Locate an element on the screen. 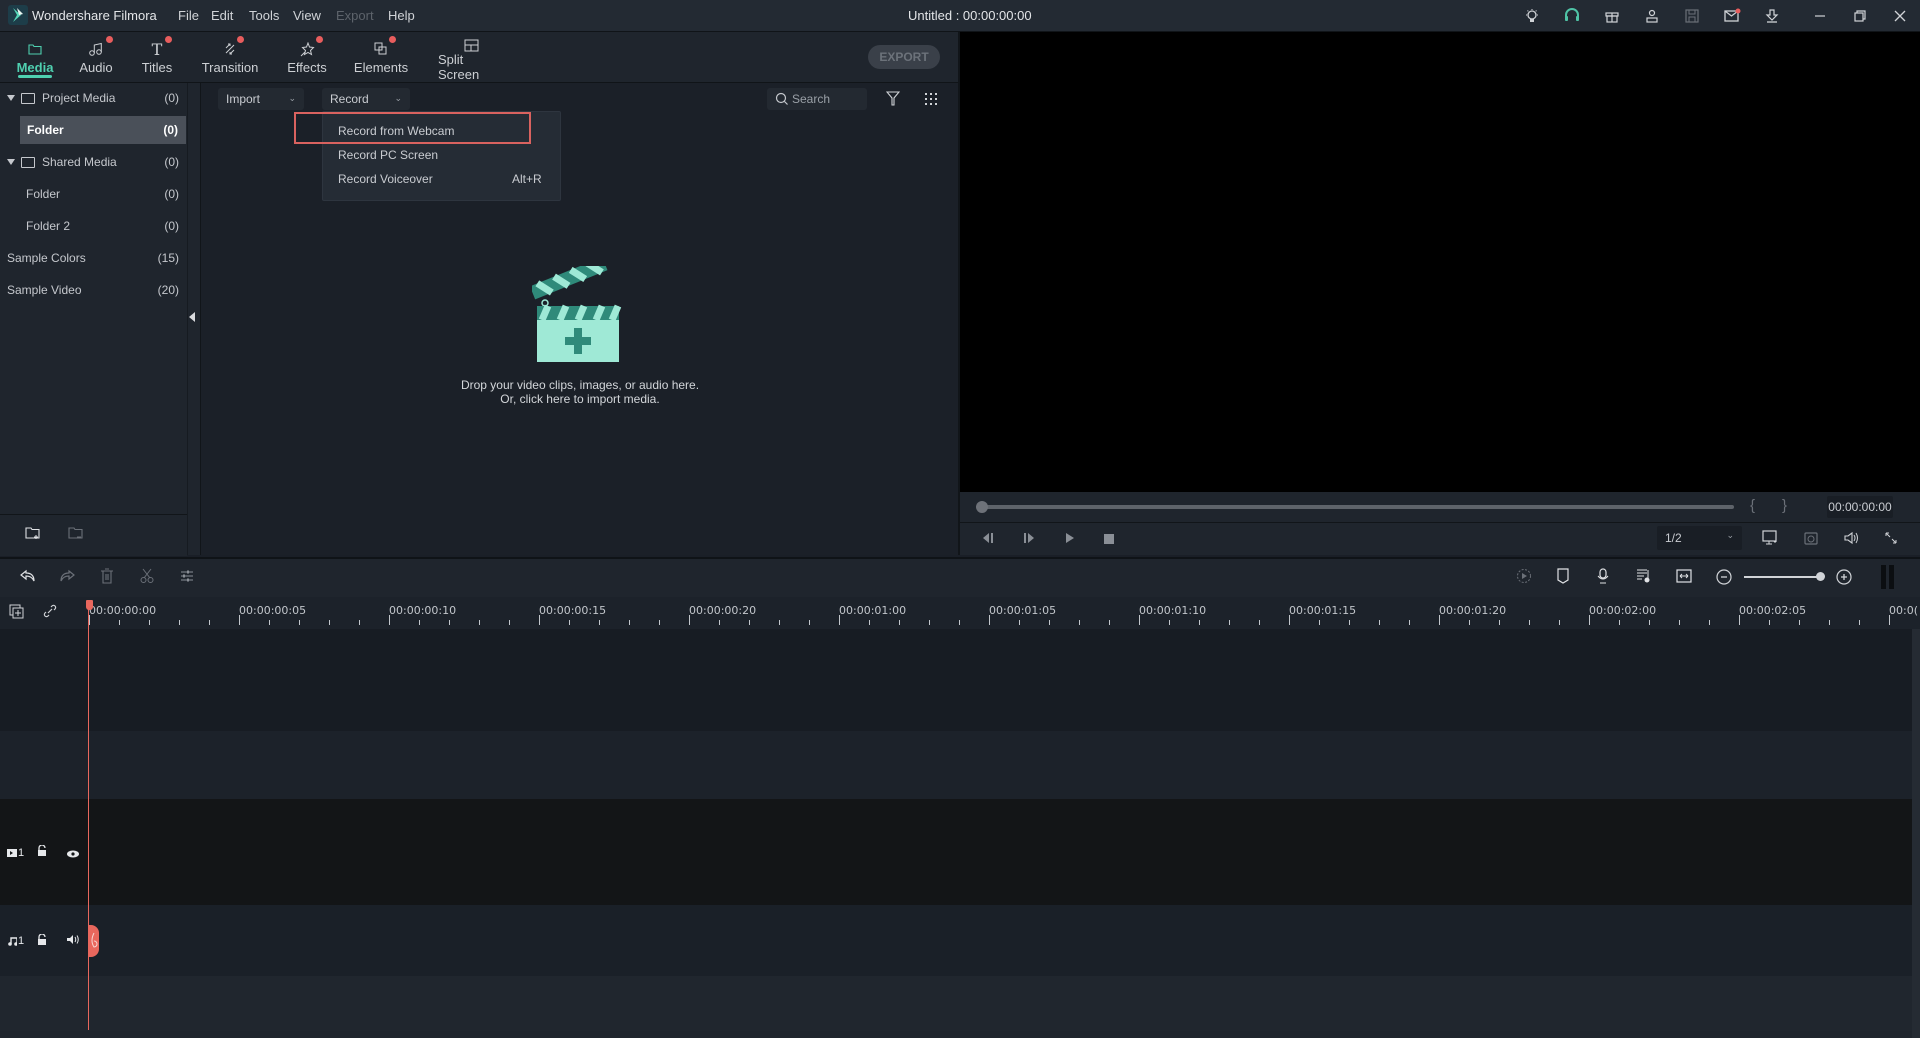 Image resolution: width=1920 pixels, height=1038 pixels. tab-split-screen: Split Screen is located at coordinates (471, 57).